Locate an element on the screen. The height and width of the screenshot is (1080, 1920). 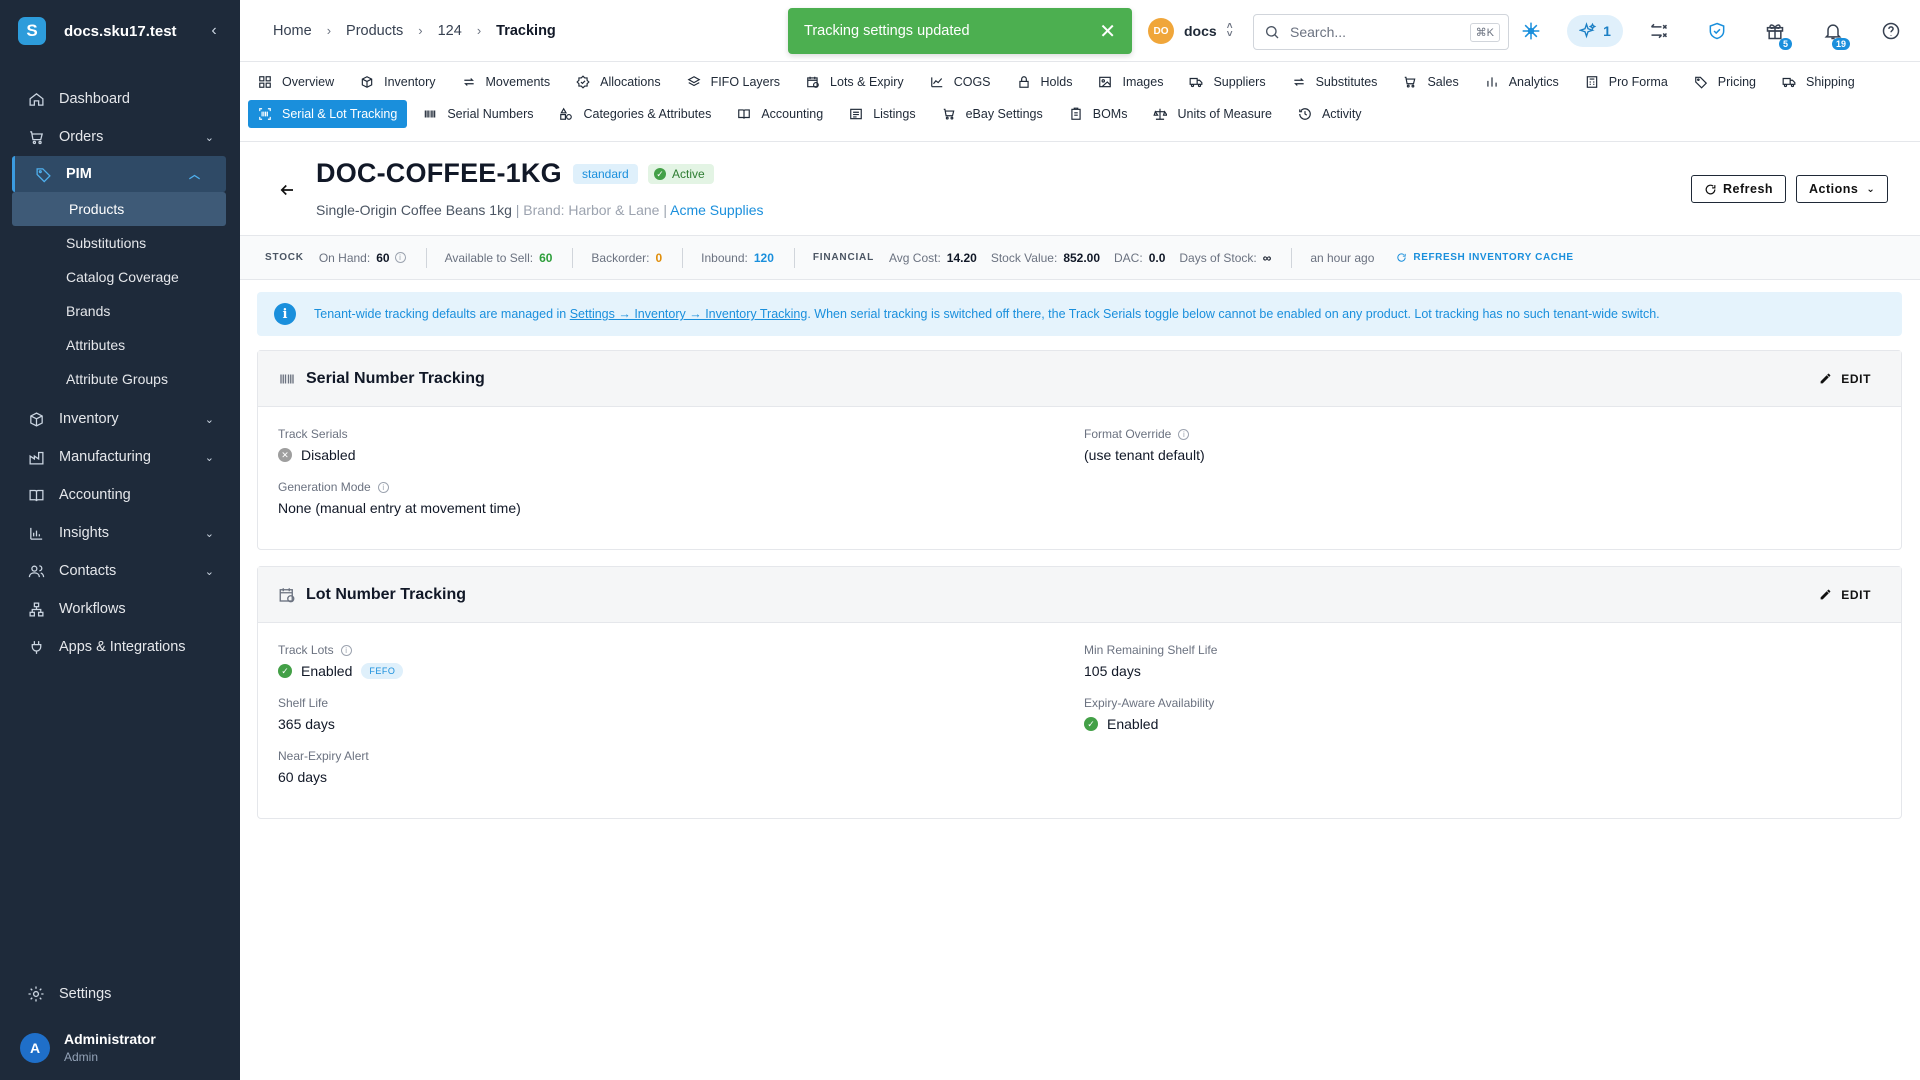
tab-serial-numbers: Serial Numbers is located at coordinates (478, 114).